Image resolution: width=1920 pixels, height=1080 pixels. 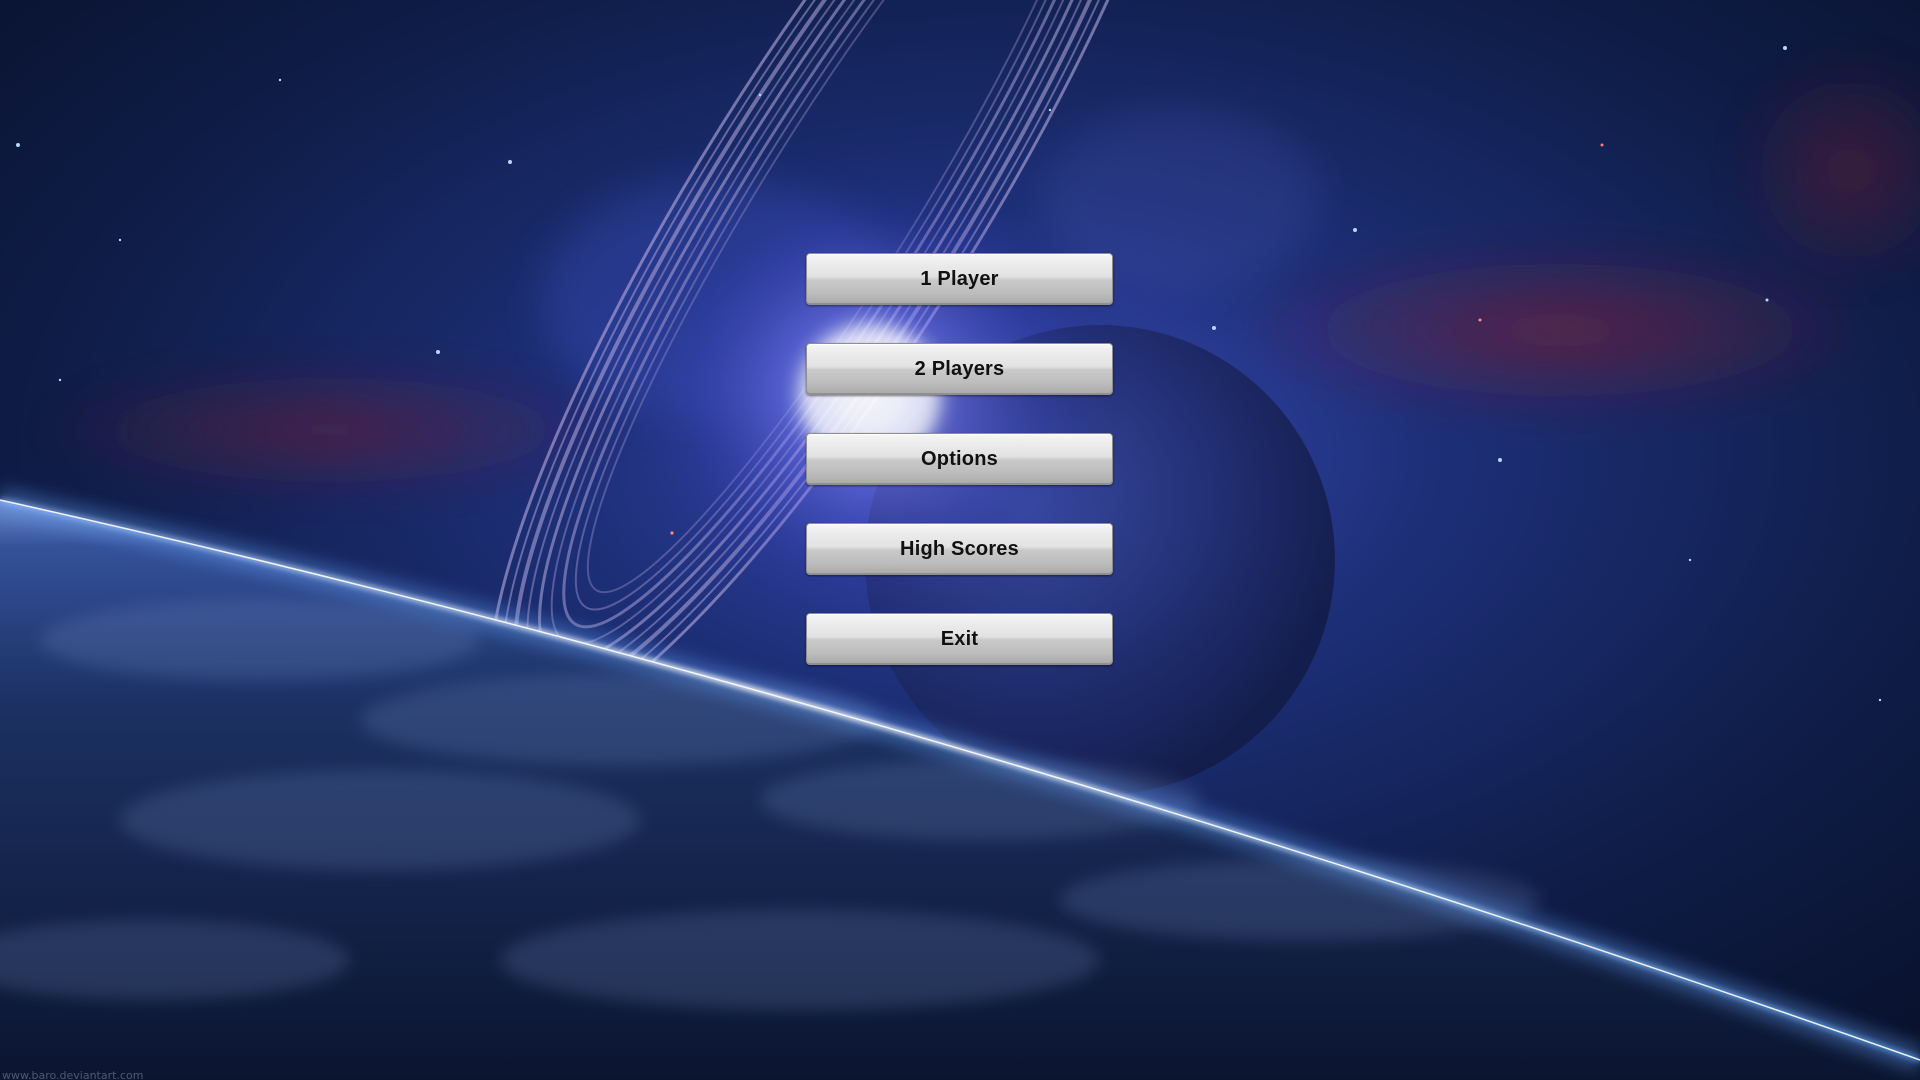 I want to click on exit-button: Exit, so click(x=959, y=639).